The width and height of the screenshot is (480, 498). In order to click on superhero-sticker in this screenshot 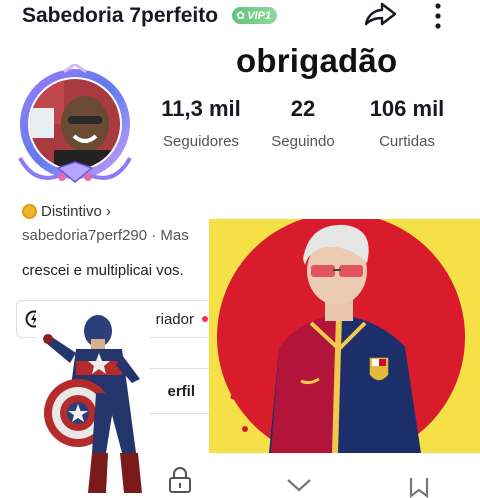, I will do `click(93, 400)`.